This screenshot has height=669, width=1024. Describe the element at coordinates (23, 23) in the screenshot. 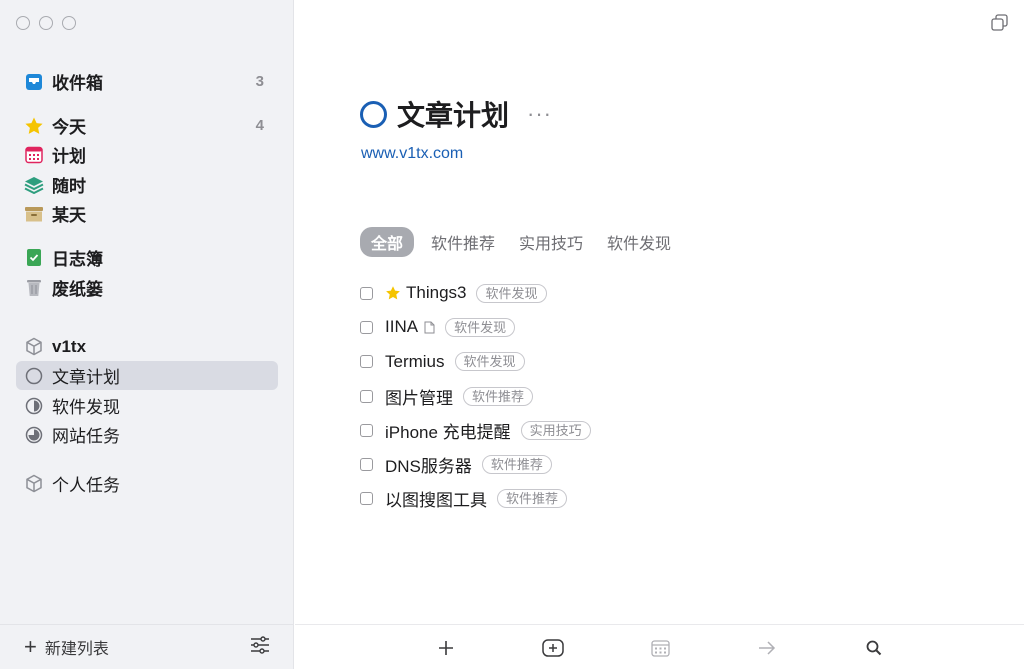

I see `close-window-button` at that location.